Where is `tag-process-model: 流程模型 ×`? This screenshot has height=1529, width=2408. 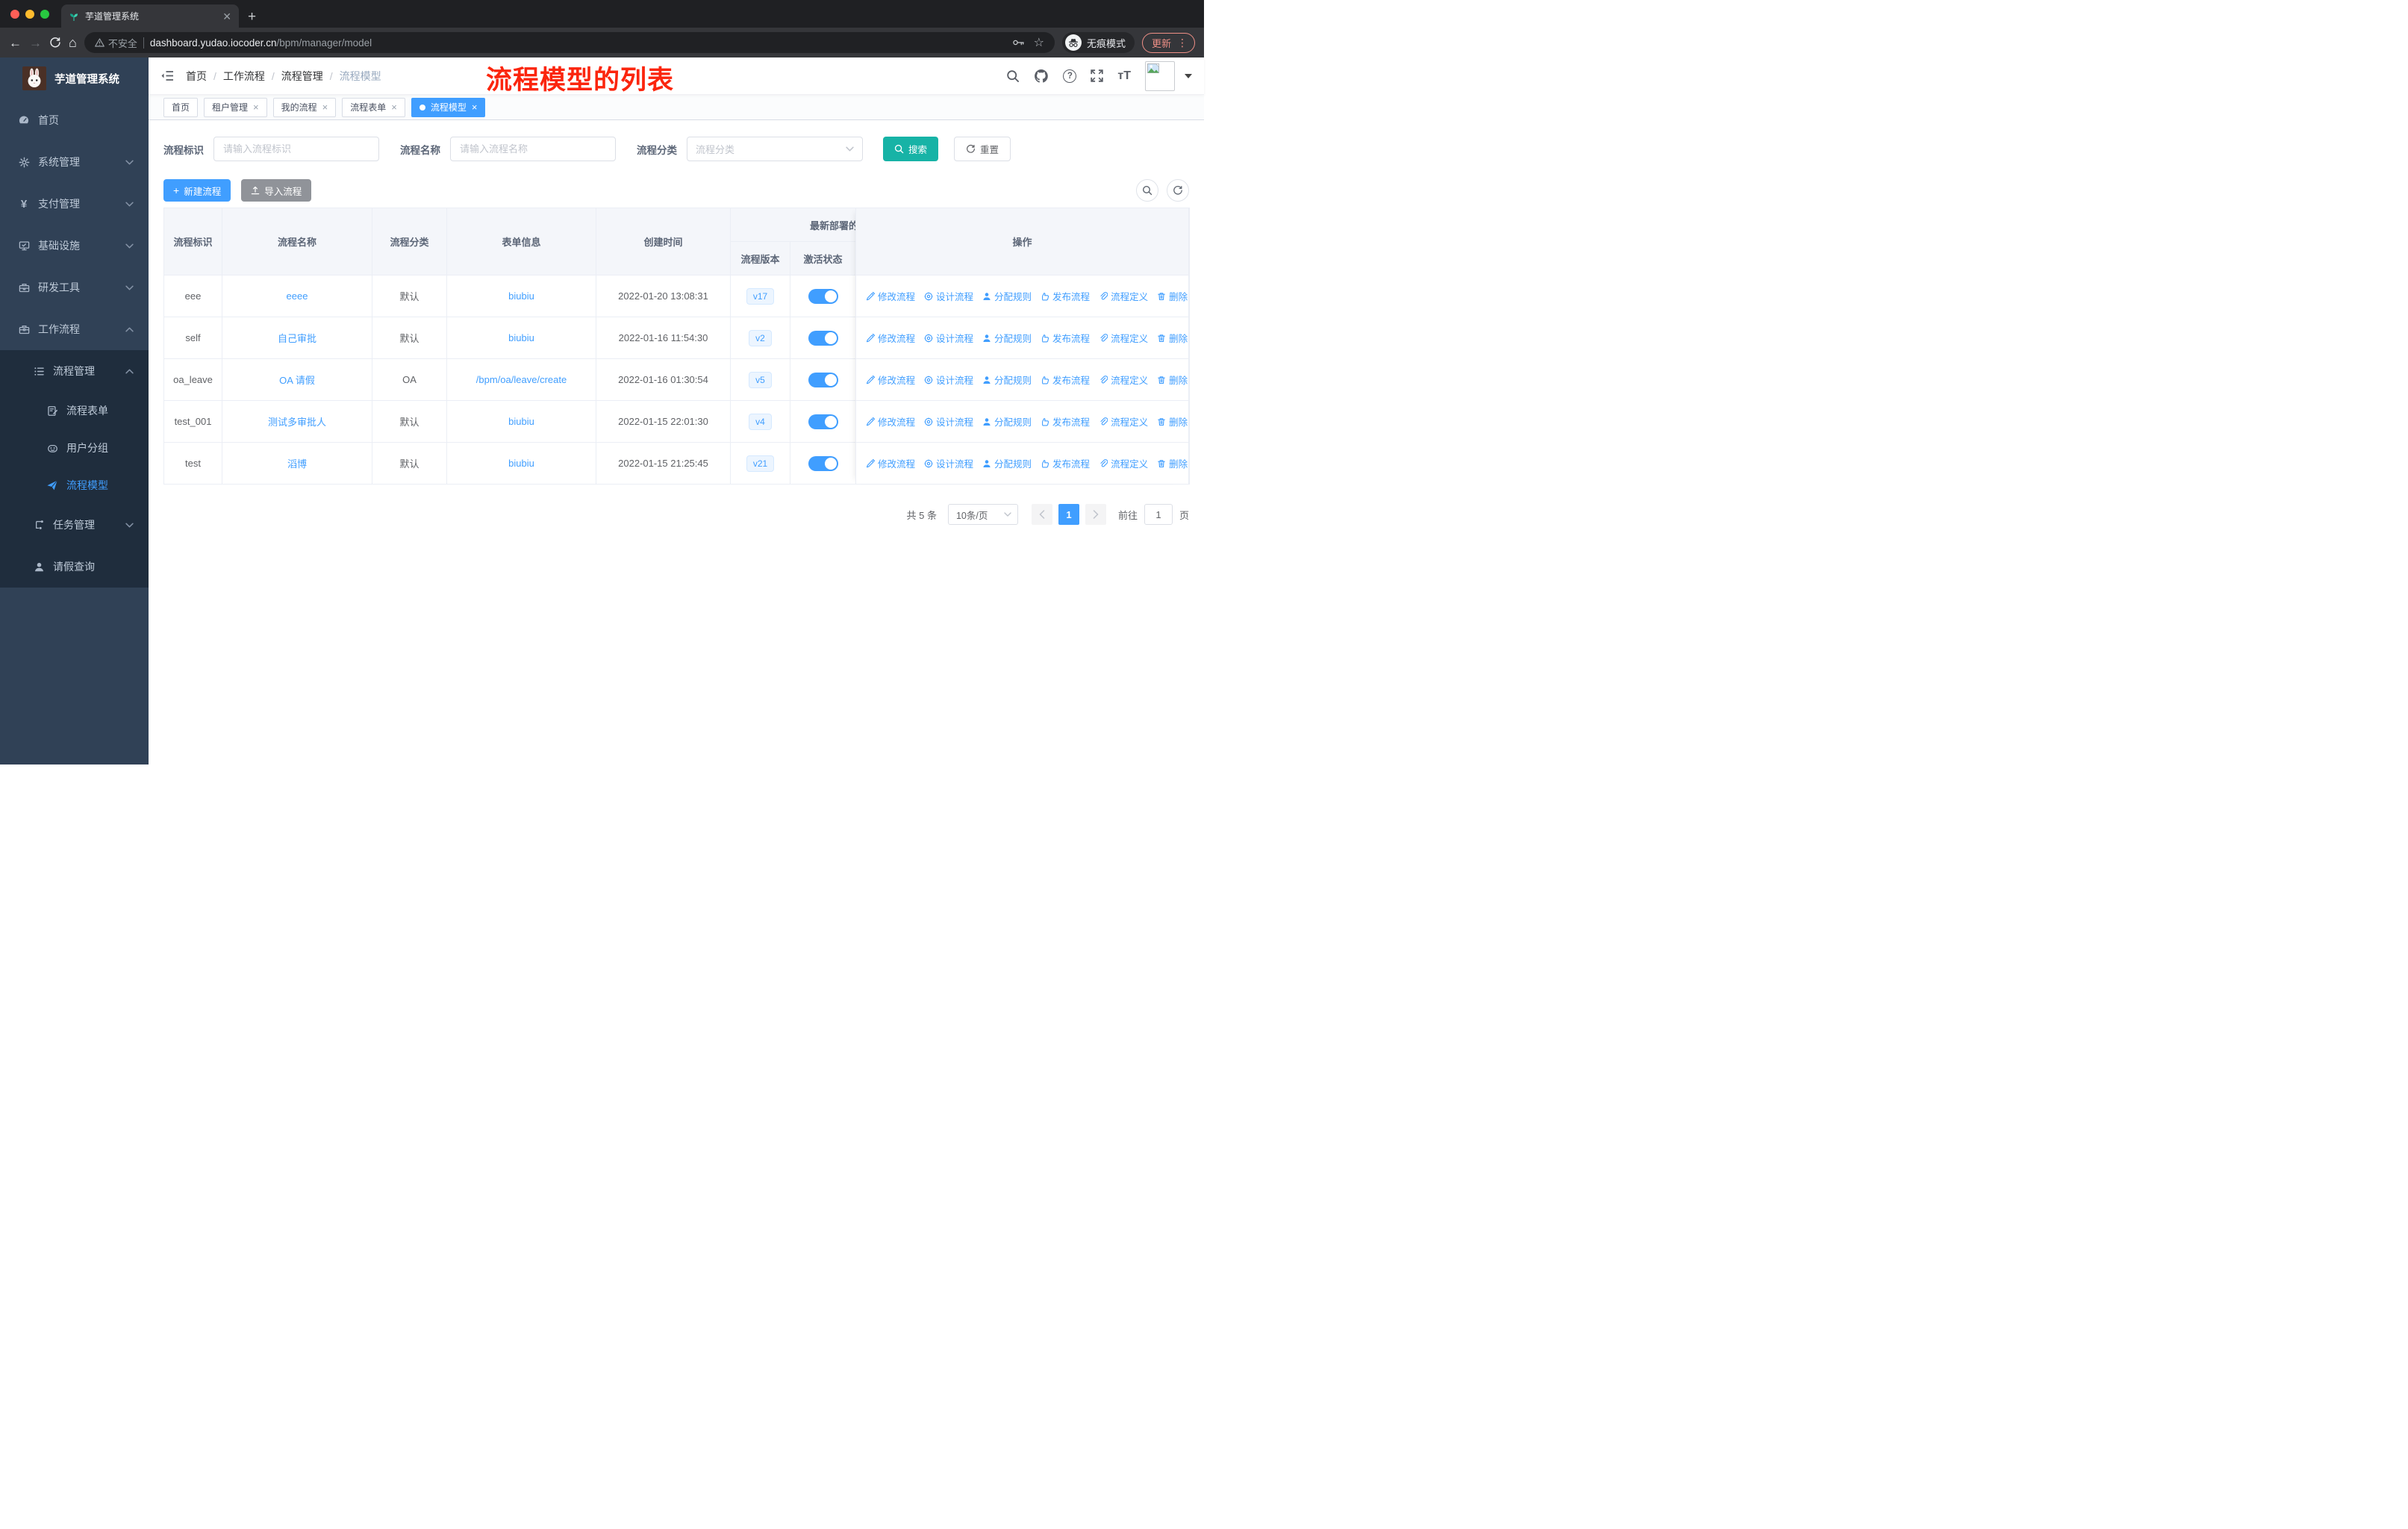
tag-process-model: 流程模型 × is located at coordinates (448, 107).